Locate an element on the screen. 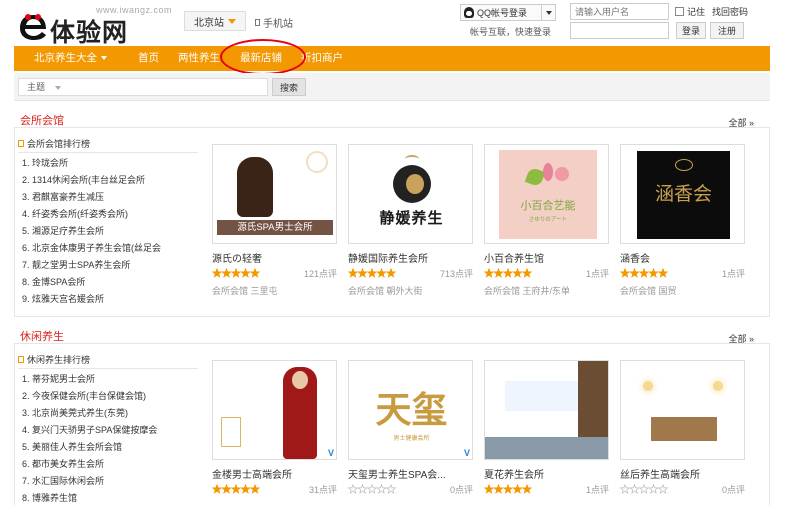 This screenshot has height=505, width=800. qq-penguin-icon is located at coordinates (469, 12).